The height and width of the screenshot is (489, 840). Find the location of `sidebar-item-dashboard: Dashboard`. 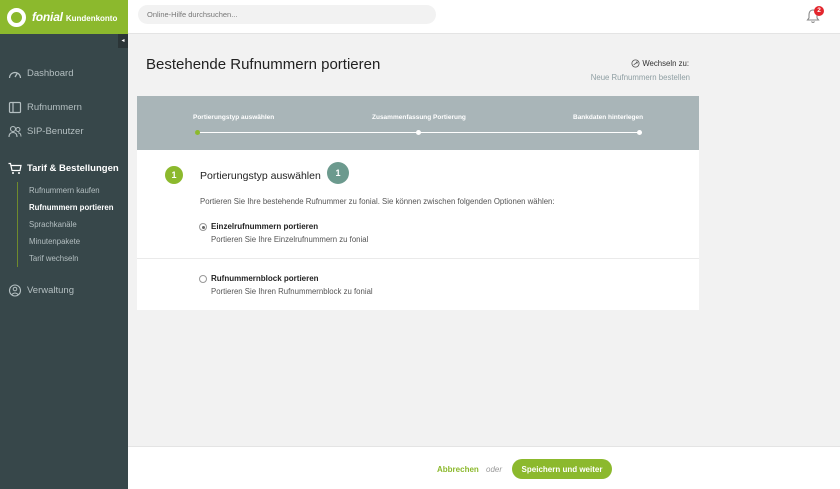

sidebar-item-dashboard: Dashboard is located at coordinates (40, 73).